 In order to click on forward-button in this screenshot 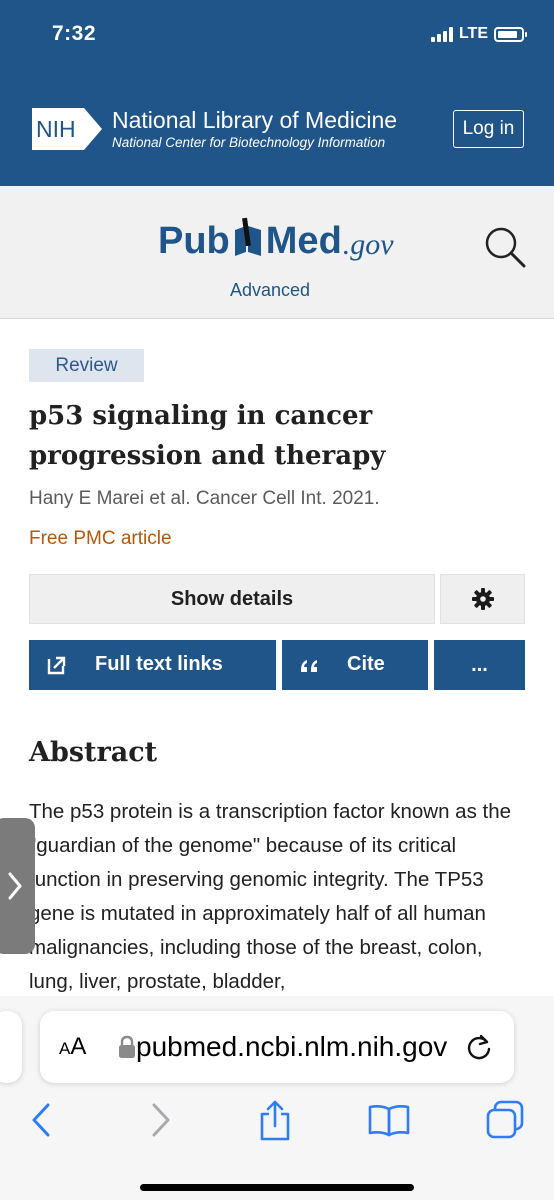, I will do `click(161, 1120)`.